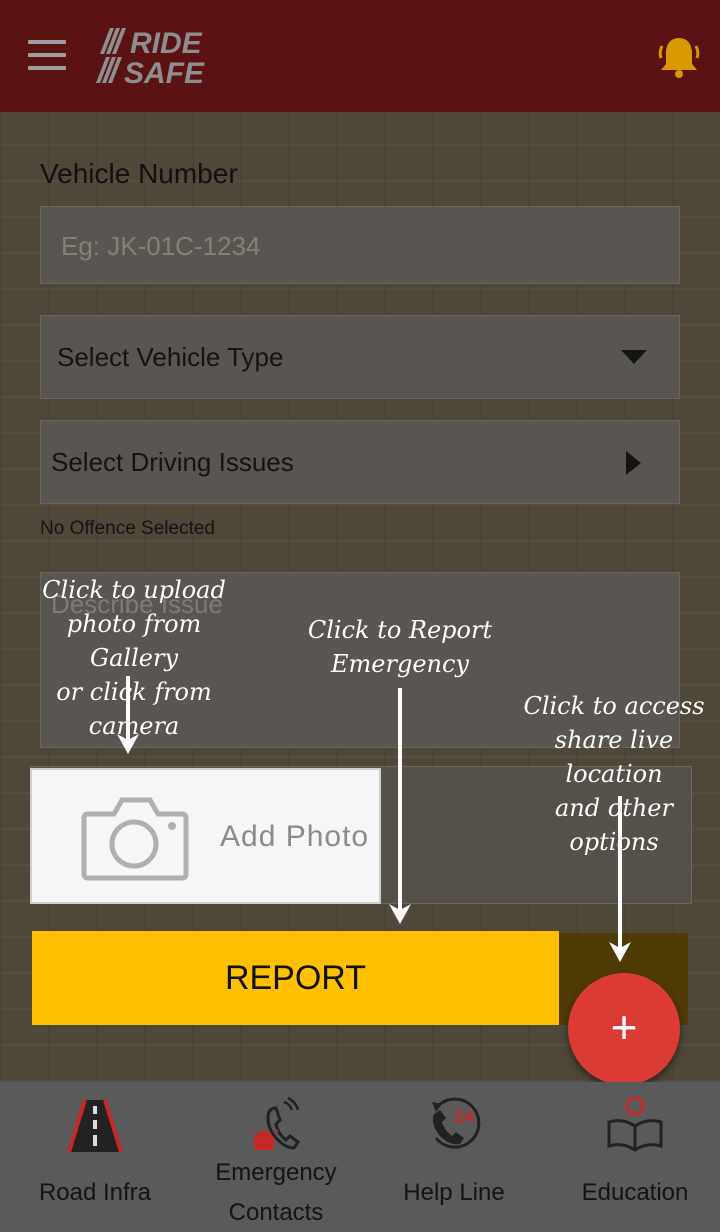 Image resolution: width=720 pixels, height=1232 pixels. Describe the element at coordinates (205, 836) in the screenshot. I see `add-photo-button: Add Photo` at that location.